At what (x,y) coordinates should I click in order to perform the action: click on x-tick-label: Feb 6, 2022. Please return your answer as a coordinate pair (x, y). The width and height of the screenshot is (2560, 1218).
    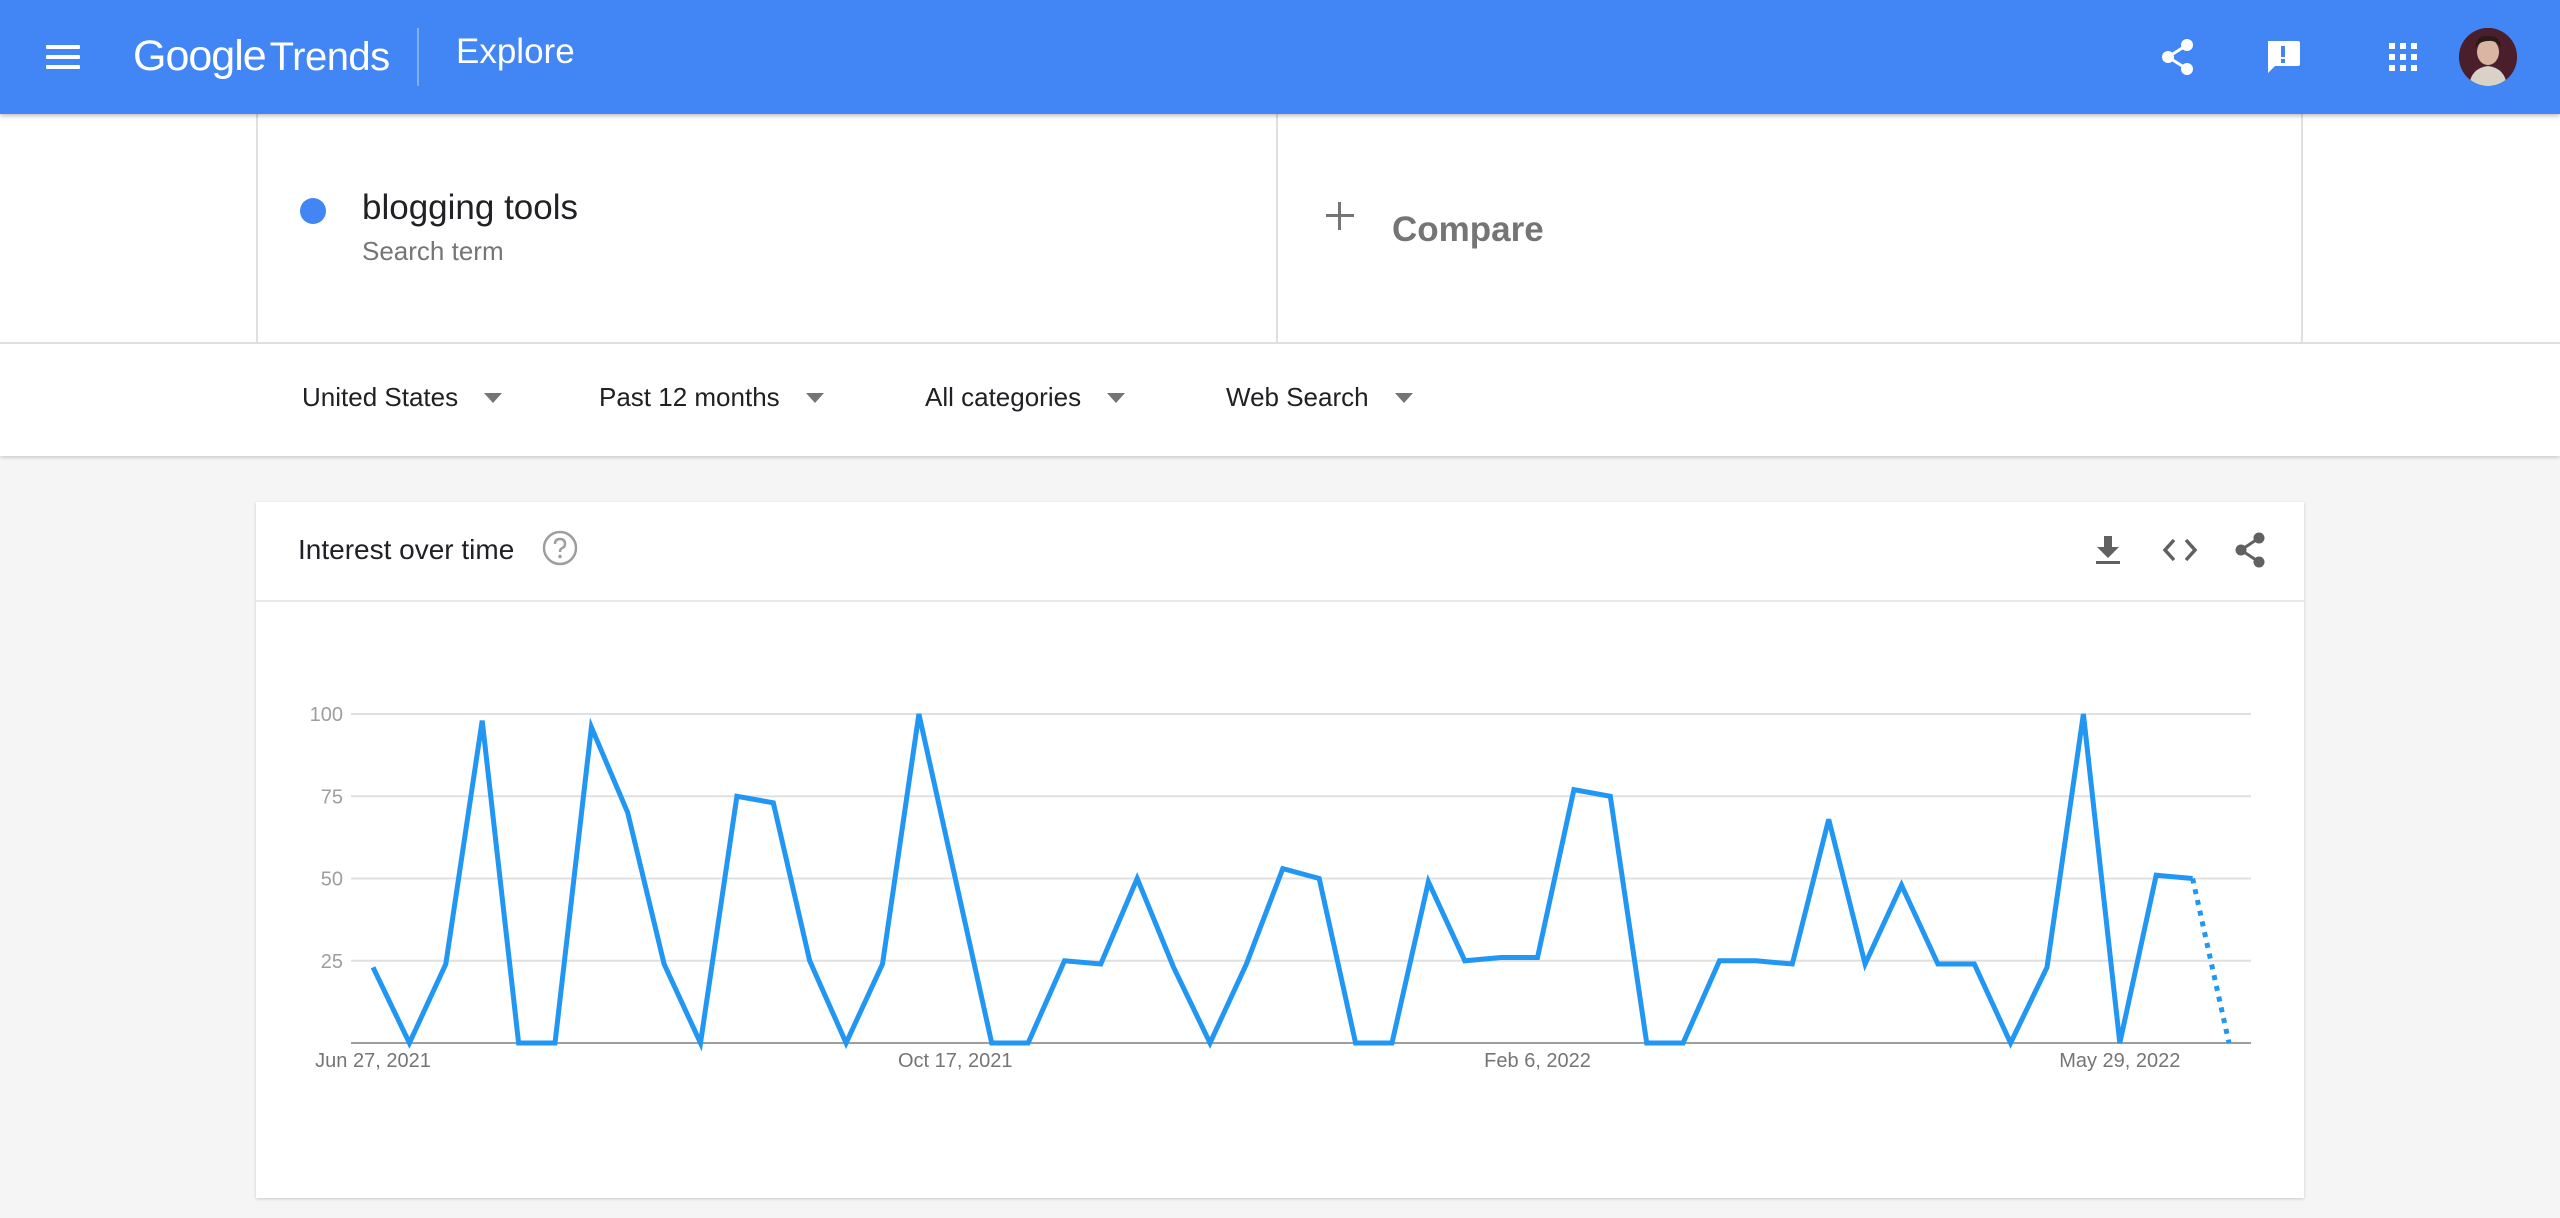
    Looking at the image, I should click on (1537, 1061).